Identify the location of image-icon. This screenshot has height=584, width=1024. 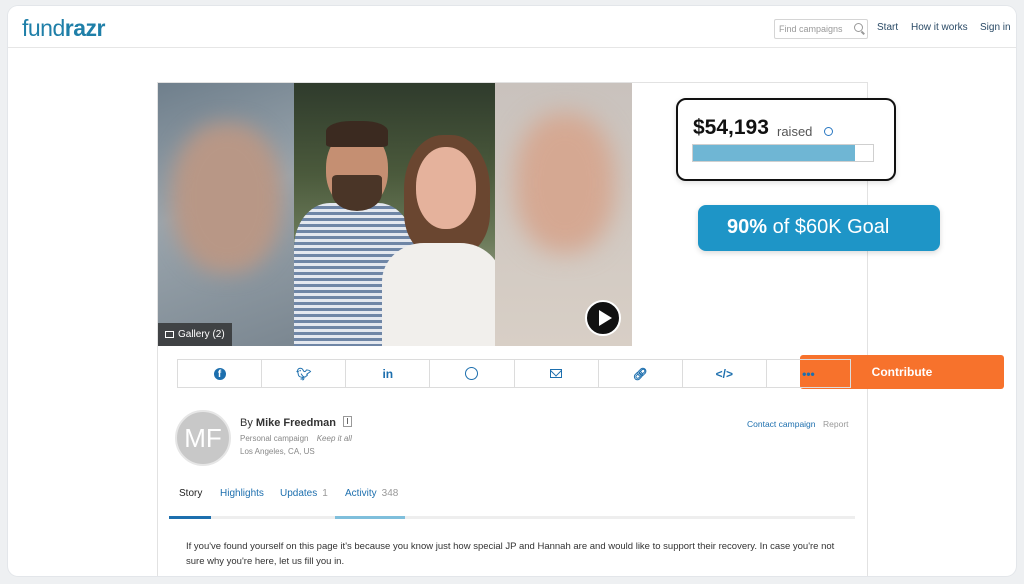
(169, 334).